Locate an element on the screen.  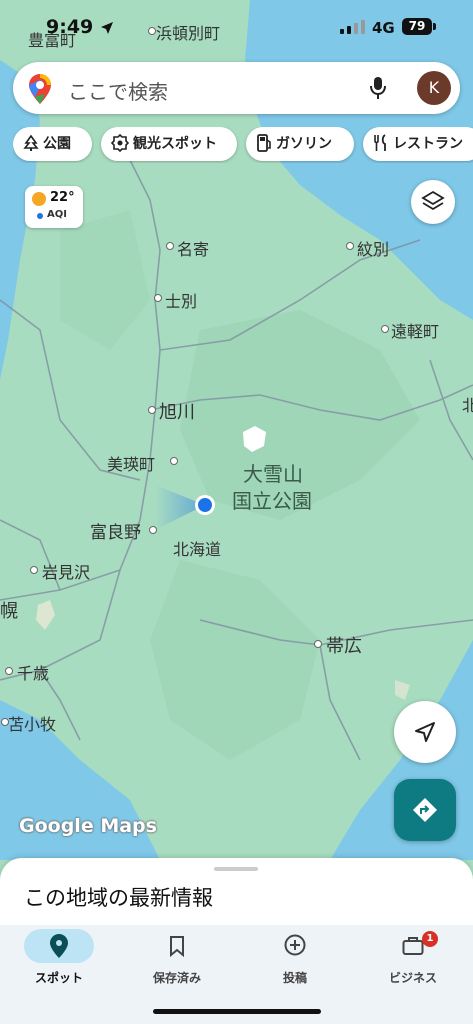
place-label-chitose: 千歳 is located at coordinates (33, 672).